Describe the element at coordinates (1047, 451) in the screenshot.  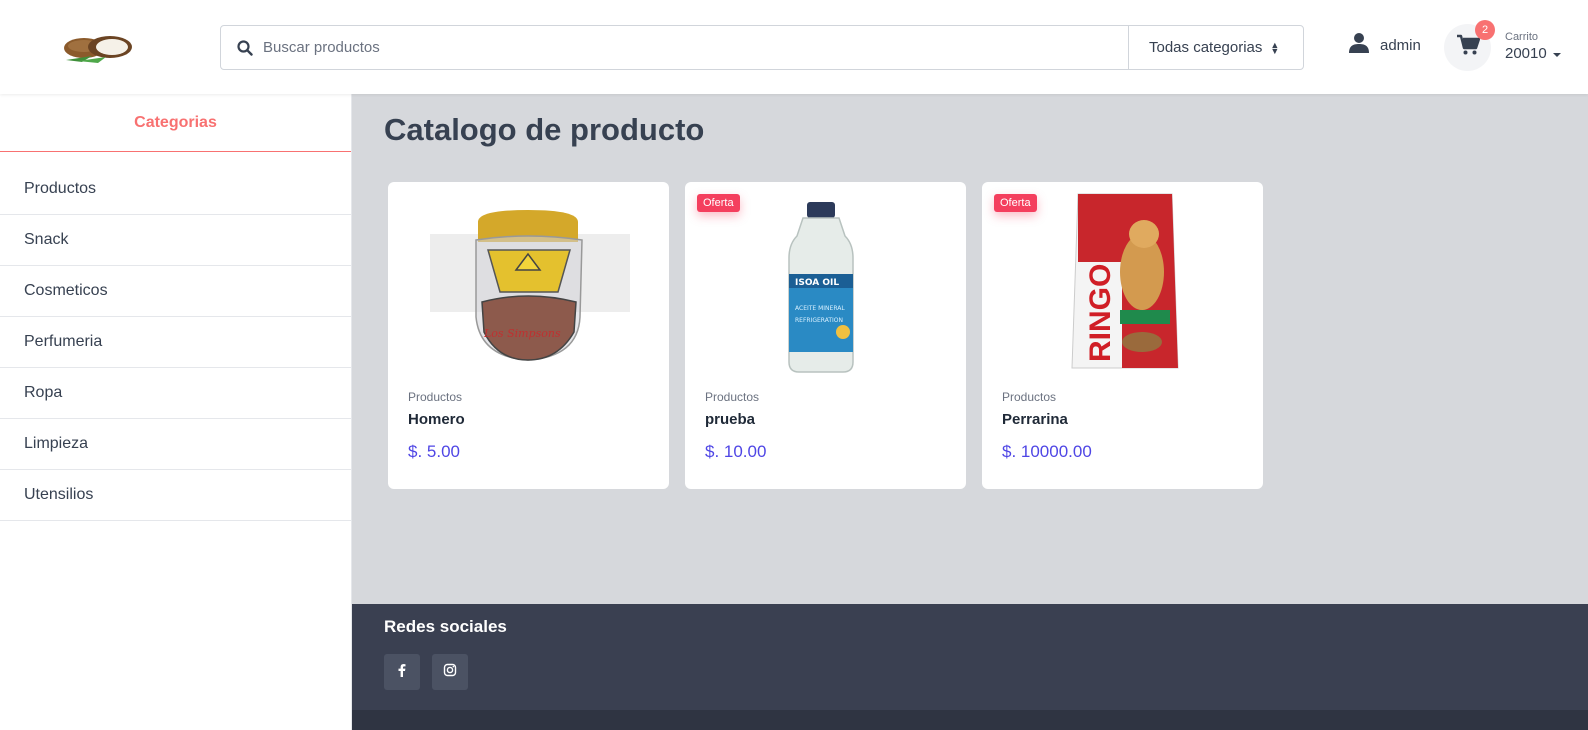
I see `product-price: $. 10000.00` at that location.